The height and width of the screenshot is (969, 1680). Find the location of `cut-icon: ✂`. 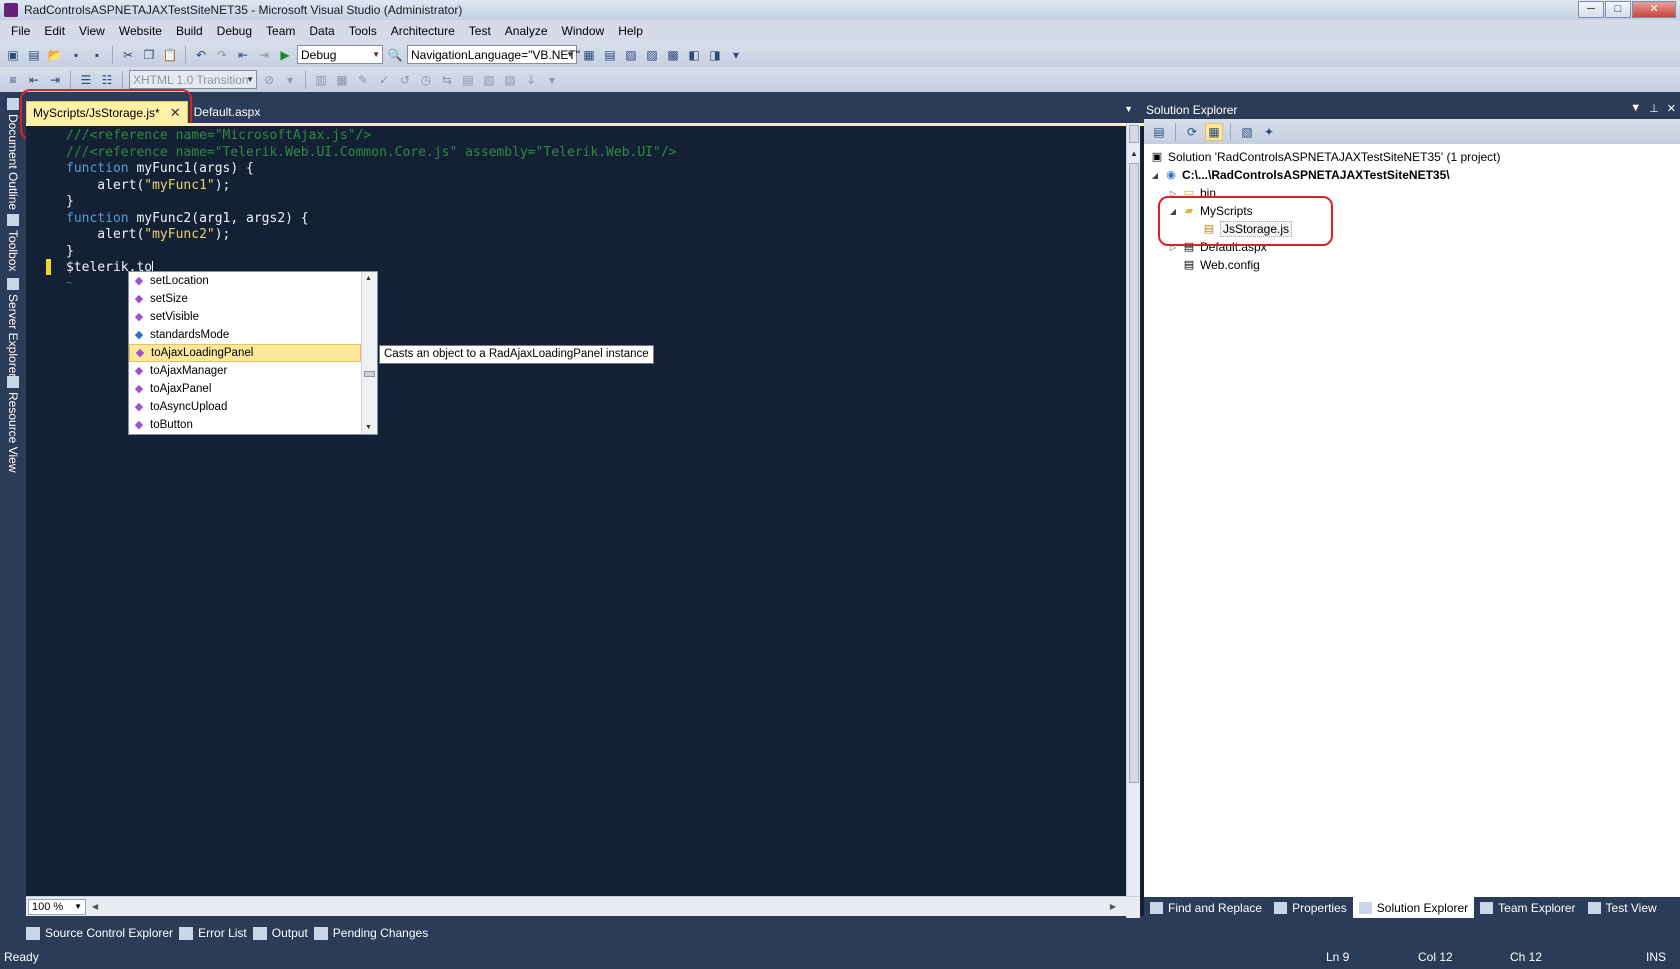

cut-icon: ✂ is located at coordinates (128, 55).